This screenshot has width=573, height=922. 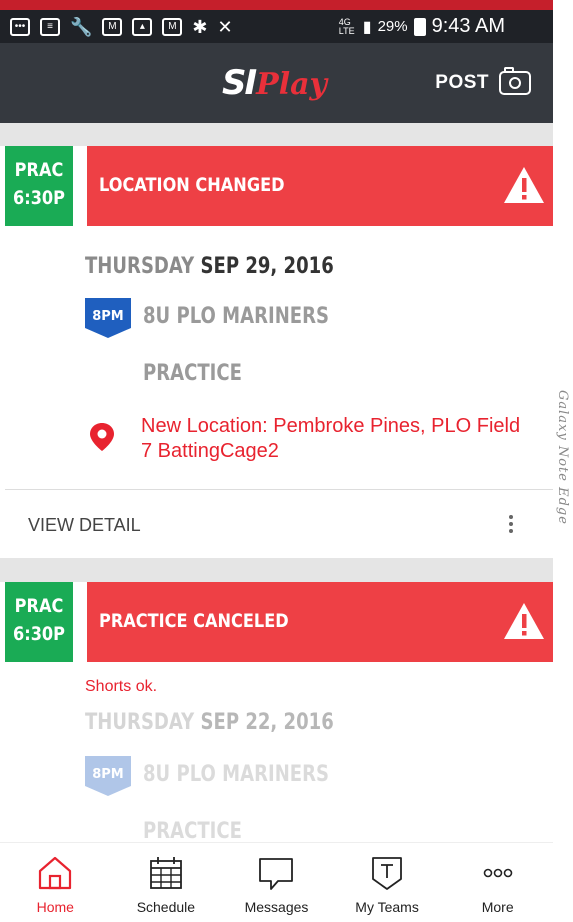 I want to click on top-strip, so click(x=276, y=5).